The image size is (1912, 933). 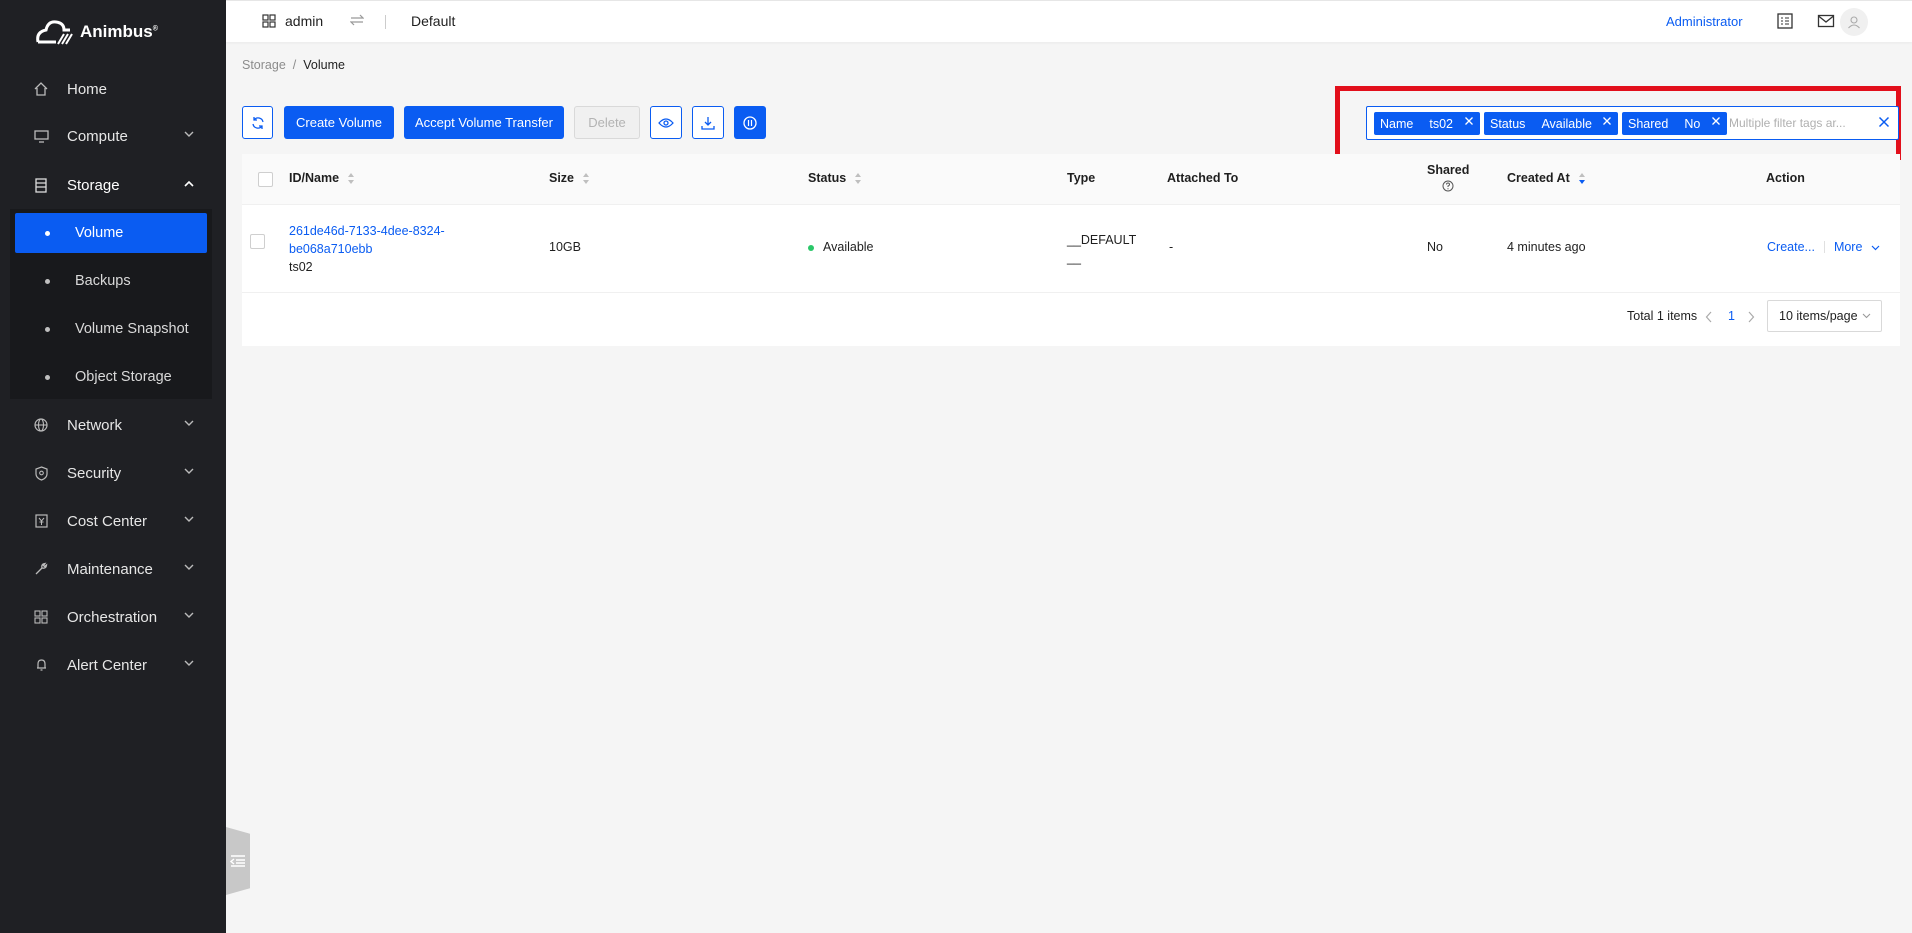 What do you see at coordinates (1692, 123) in the screenshot?
I see `filter-tag-value: No` at bounding box center [1692, 123].